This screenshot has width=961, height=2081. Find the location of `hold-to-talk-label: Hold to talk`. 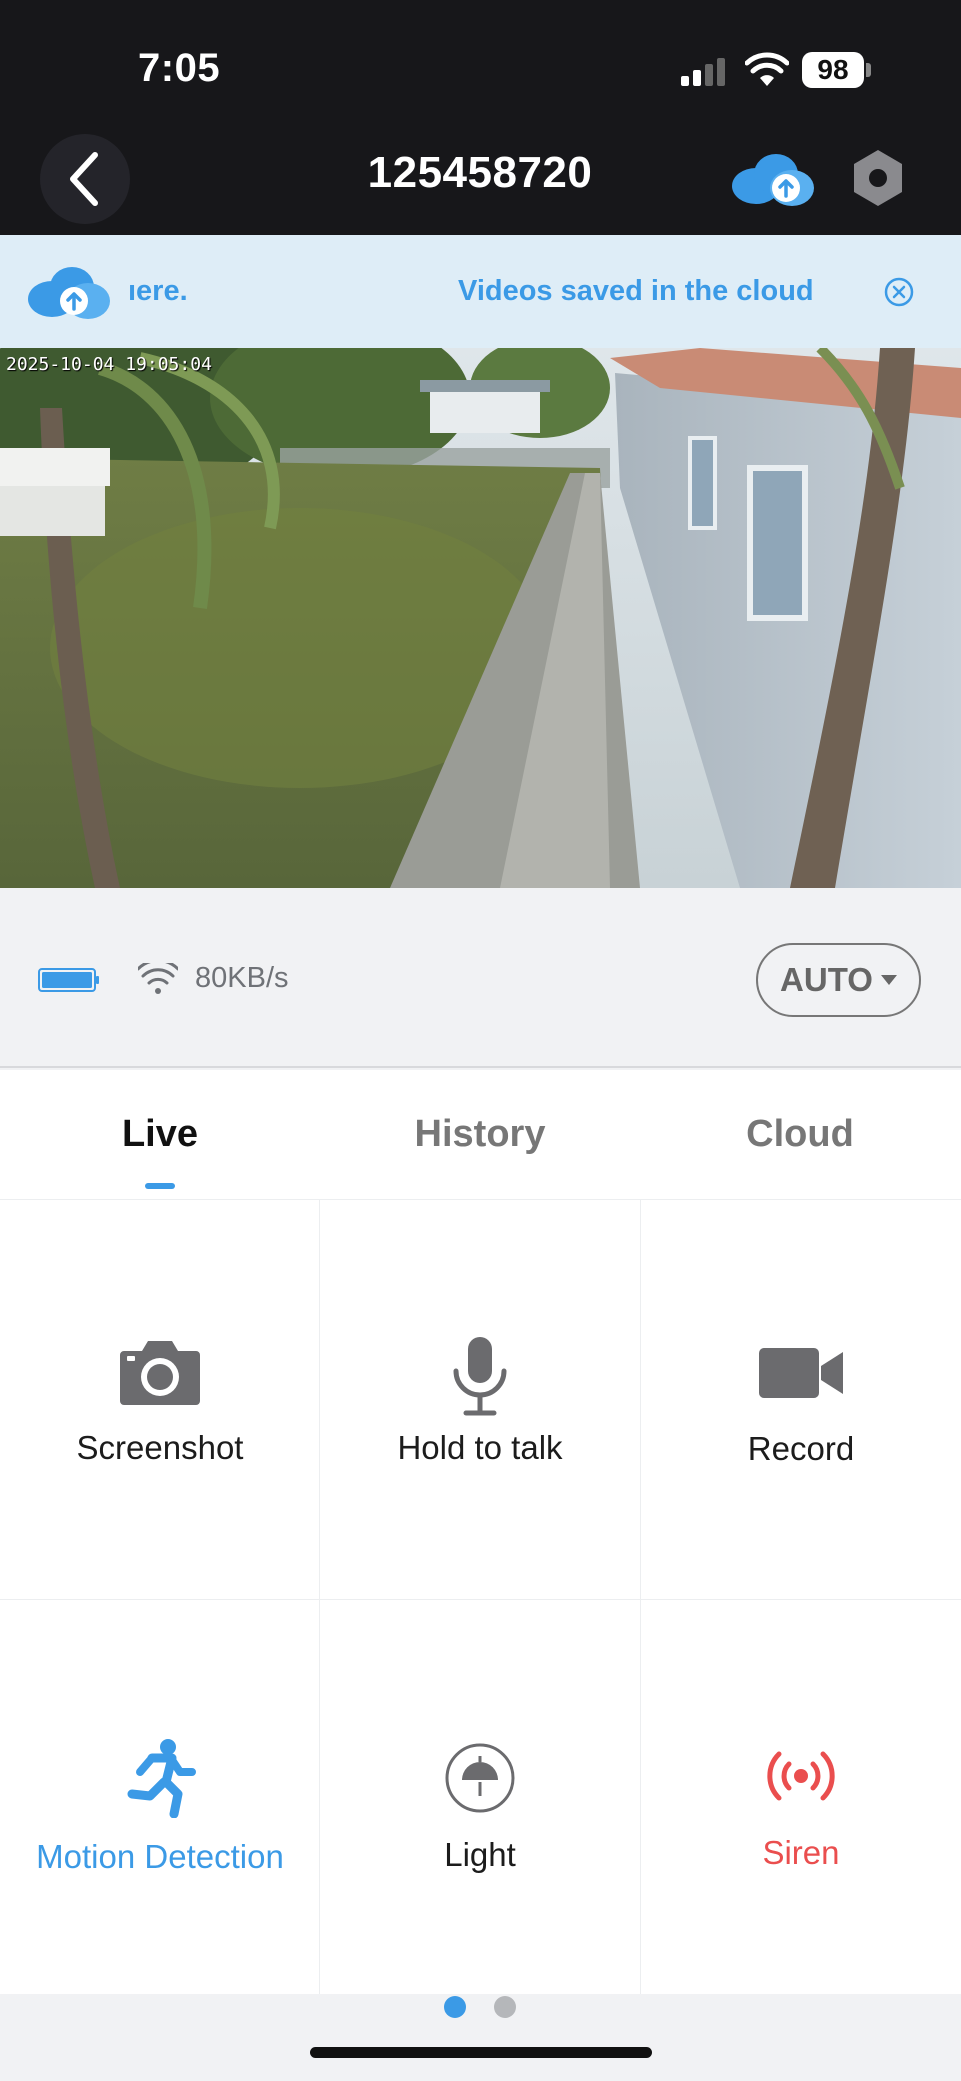

hold-to-talk-label: Hold to talk is located at coordinates (480, 1447).